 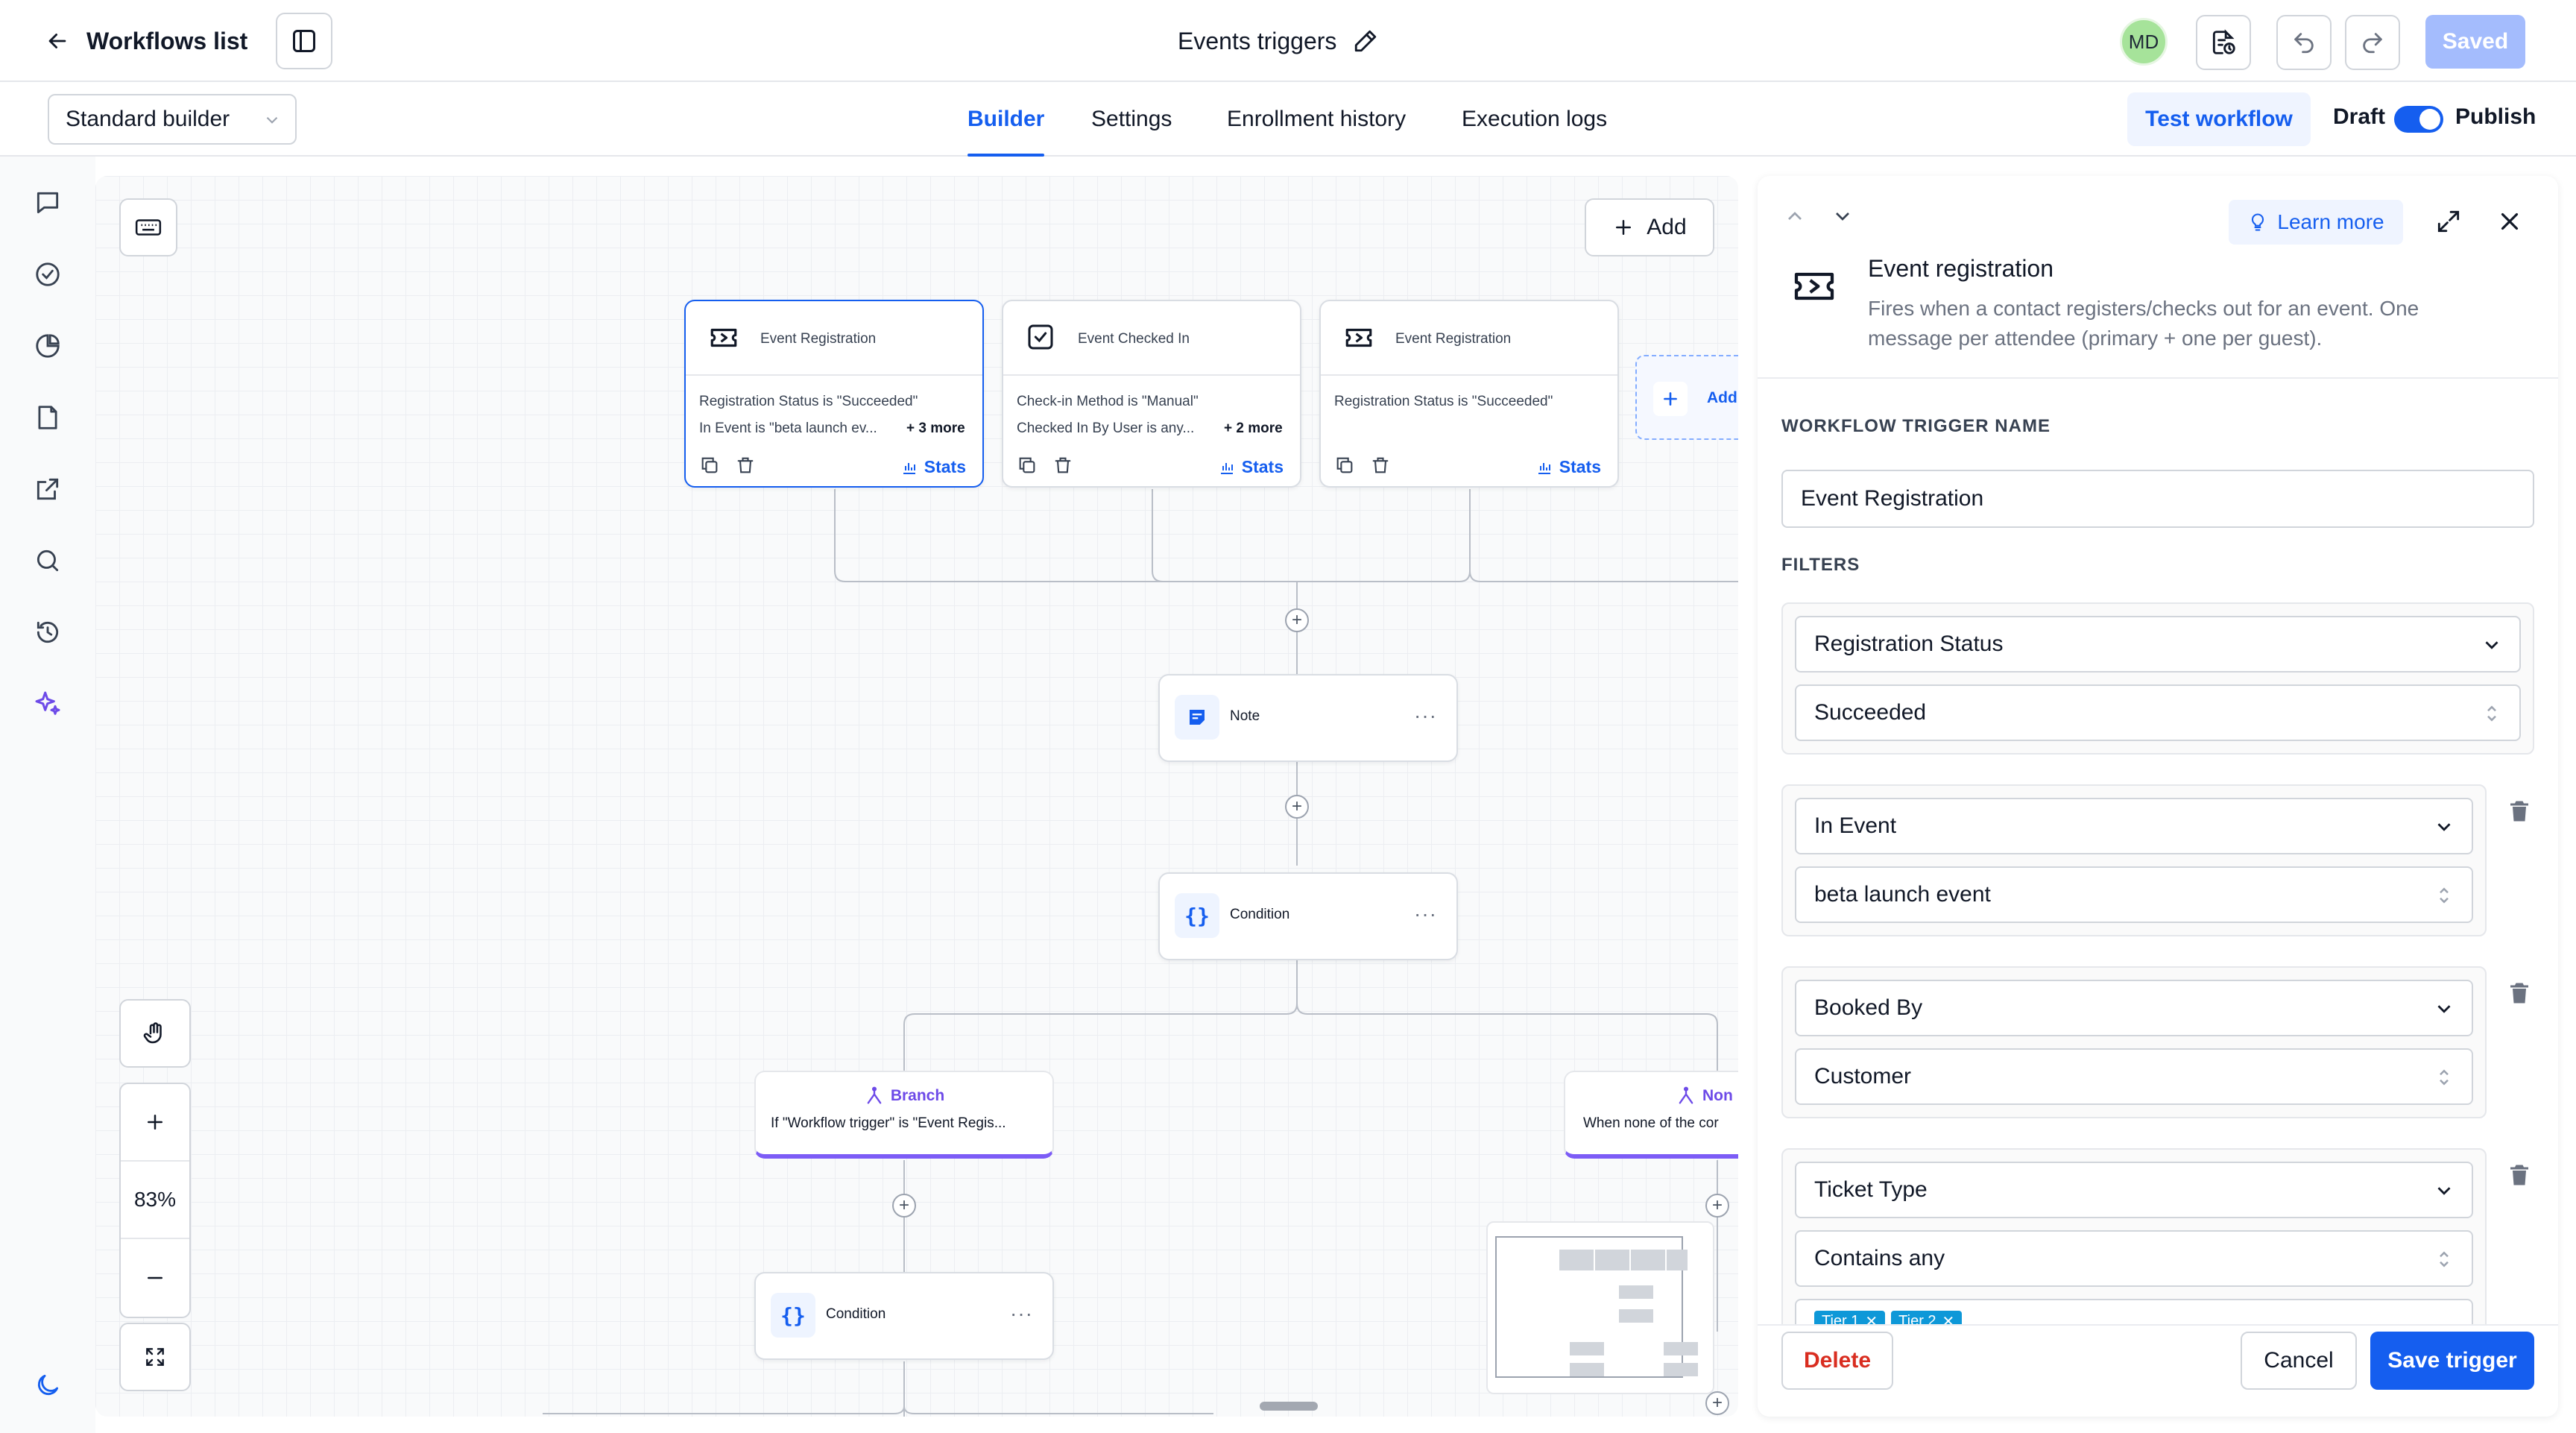 What do you see at coordinates (2134, 1008) in the screenshot?
I see `filter-field-select: Booked By` at bounding box center [2134, 1008].